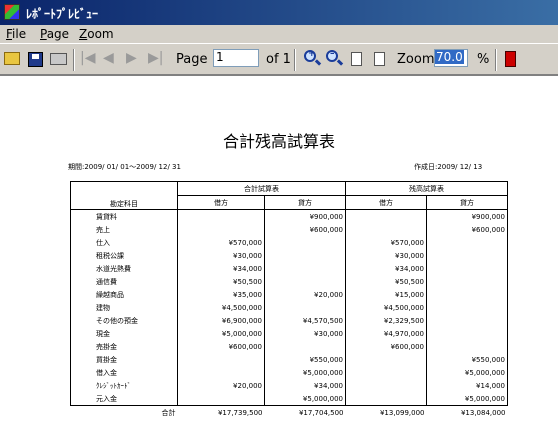 This screenshot has height=445, width=558. What do you see at coordinates (221, 385) in the screenshot?
I see `total-debit-cell: ¥20,000` at bounding box center [221, 385].